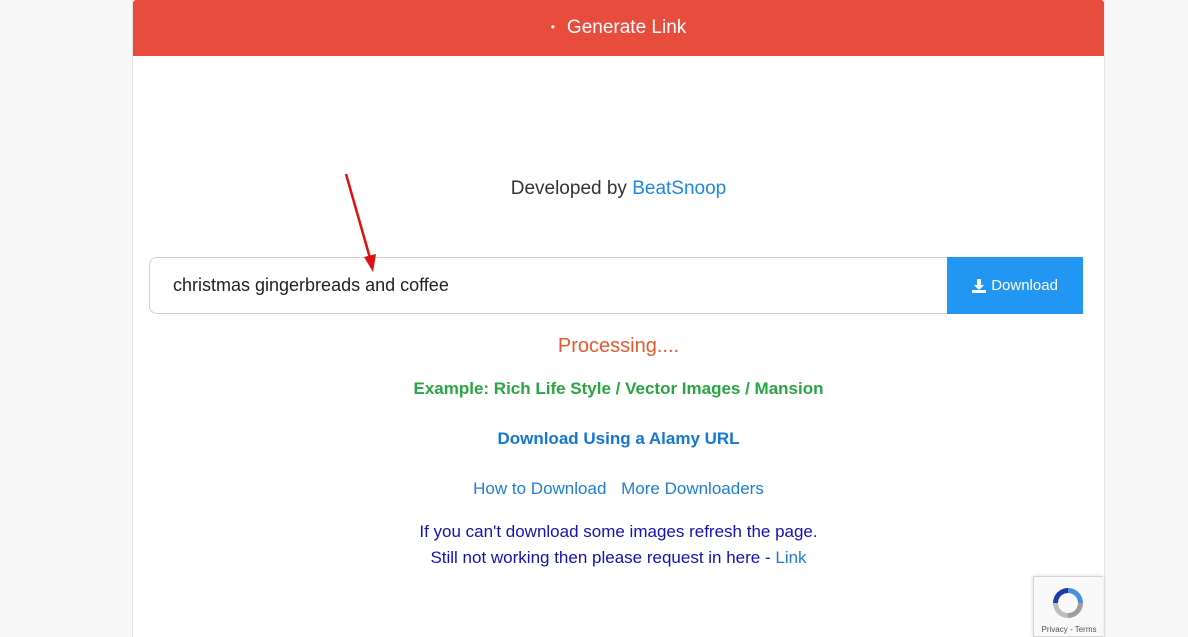 The width and height of the screenshot is (1188, 637). What do you see at coordinates (568, 188) in the screenshot?
I see `developed-by-prefix: Developed by` at bounding box center [568, 188].